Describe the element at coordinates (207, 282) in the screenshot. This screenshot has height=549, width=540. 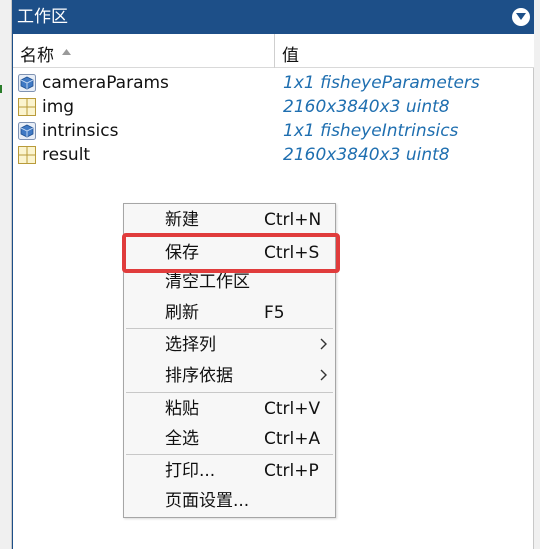
I see `menu-item-label: 清空工作区` at that location.